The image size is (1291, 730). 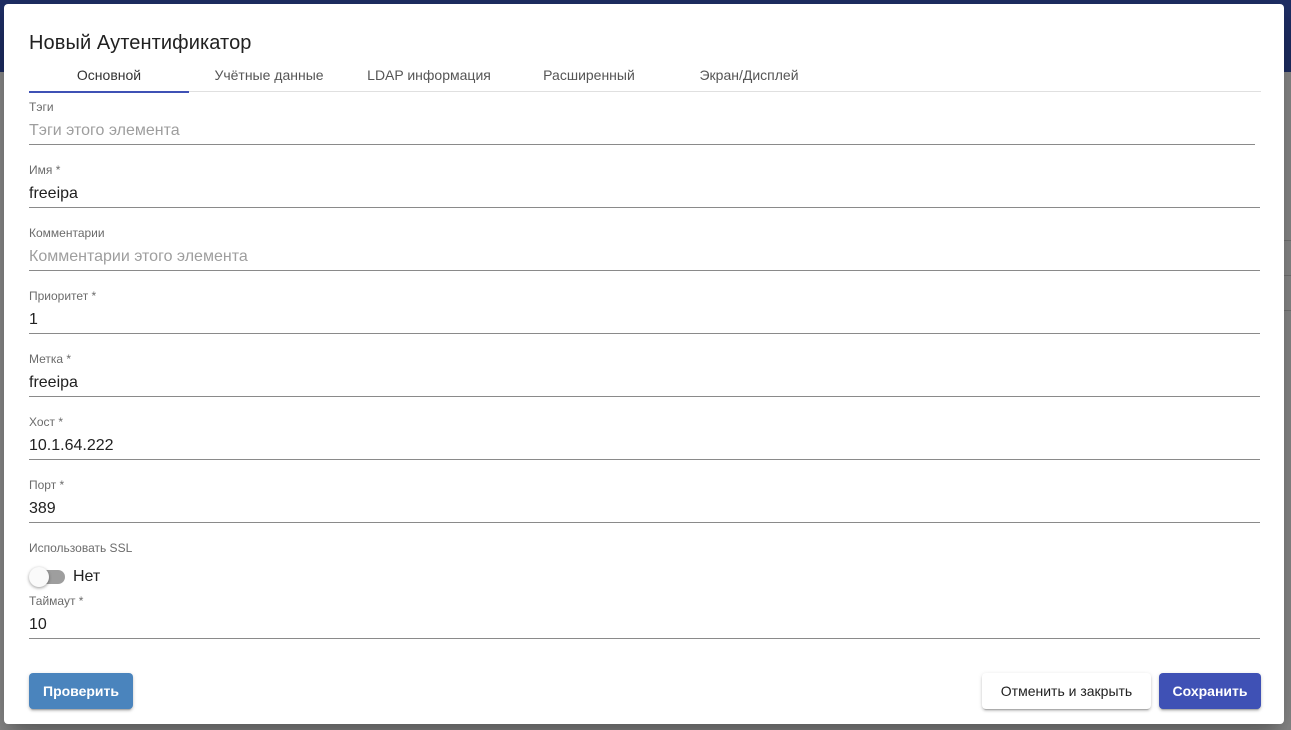 What do you see at coordinates (644, 195) in the screenshot?
I see `name-input` at bounding box center [644, 195].